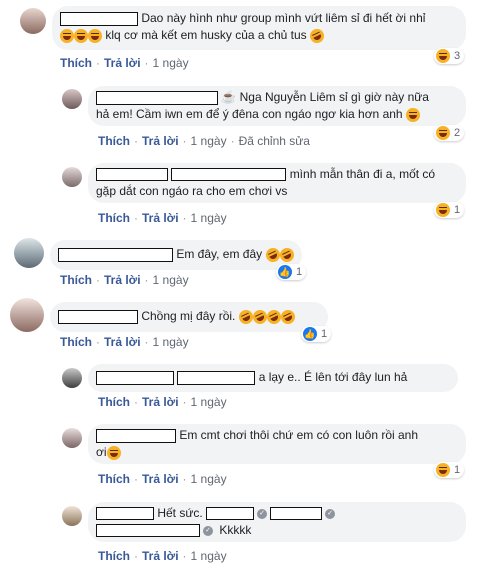 The image size is (500, 569). Describe the element at coordinates (277, 522) in the screenshot. I see `comment-bubble: Hết sức. ✓ ✓ ✓ Kkkkk` at that location.